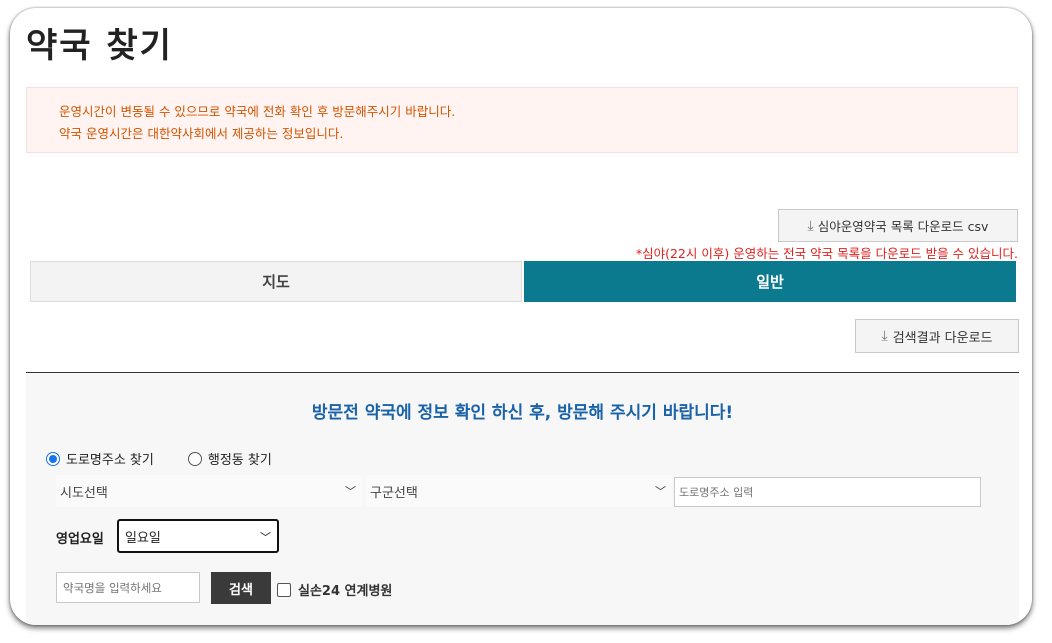  I want to click on checkbox-icon, so click(284, 589).